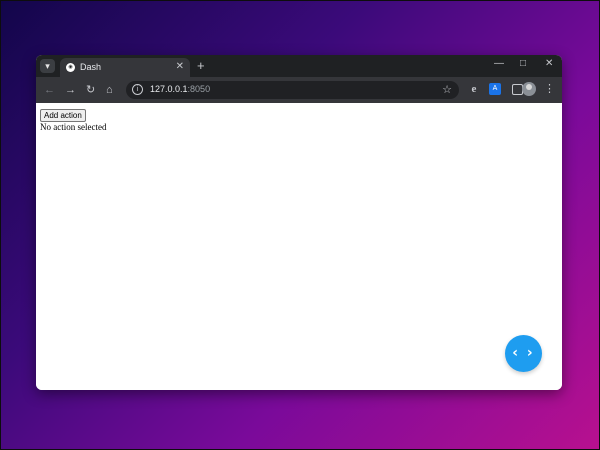 The height and width of the screenshot is (450, 600). I want to click on address-url: 127.0.0.1:8050, so click(180, 89).